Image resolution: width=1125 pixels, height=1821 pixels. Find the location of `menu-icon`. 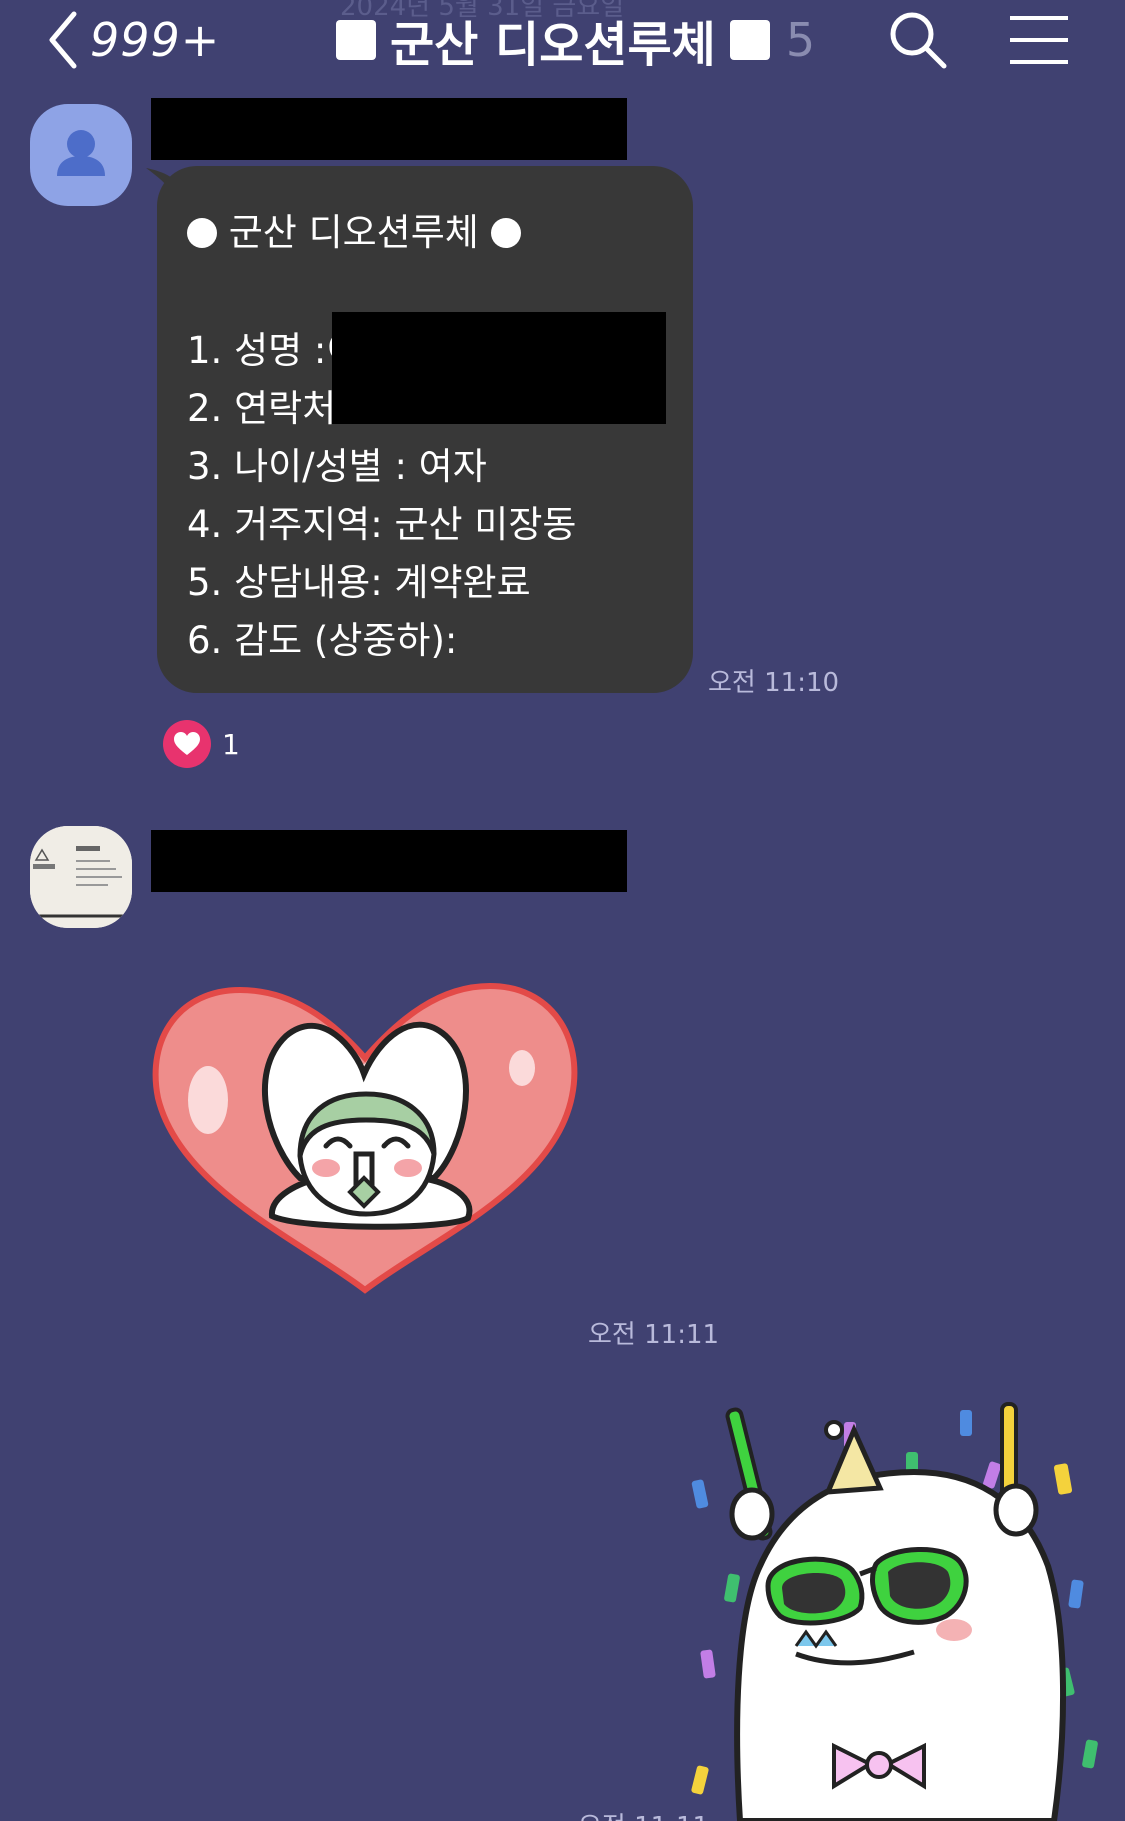

menu-icon is located at coordinates (1038, 40).